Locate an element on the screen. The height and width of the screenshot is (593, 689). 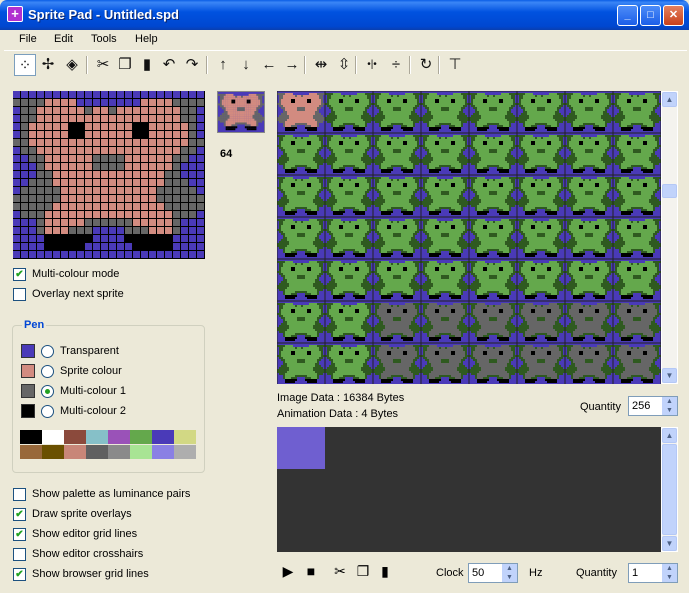
anim-stop-icon: ■ is located at coordinates (311, 571).